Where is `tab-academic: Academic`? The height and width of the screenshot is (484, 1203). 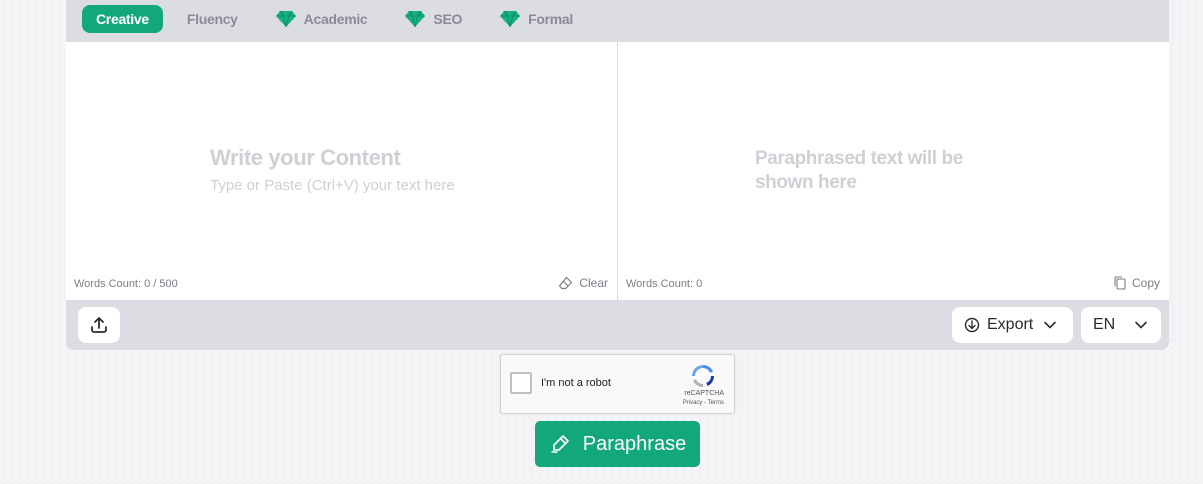
tab-academic: Academic is located at coordinates (322, 19).